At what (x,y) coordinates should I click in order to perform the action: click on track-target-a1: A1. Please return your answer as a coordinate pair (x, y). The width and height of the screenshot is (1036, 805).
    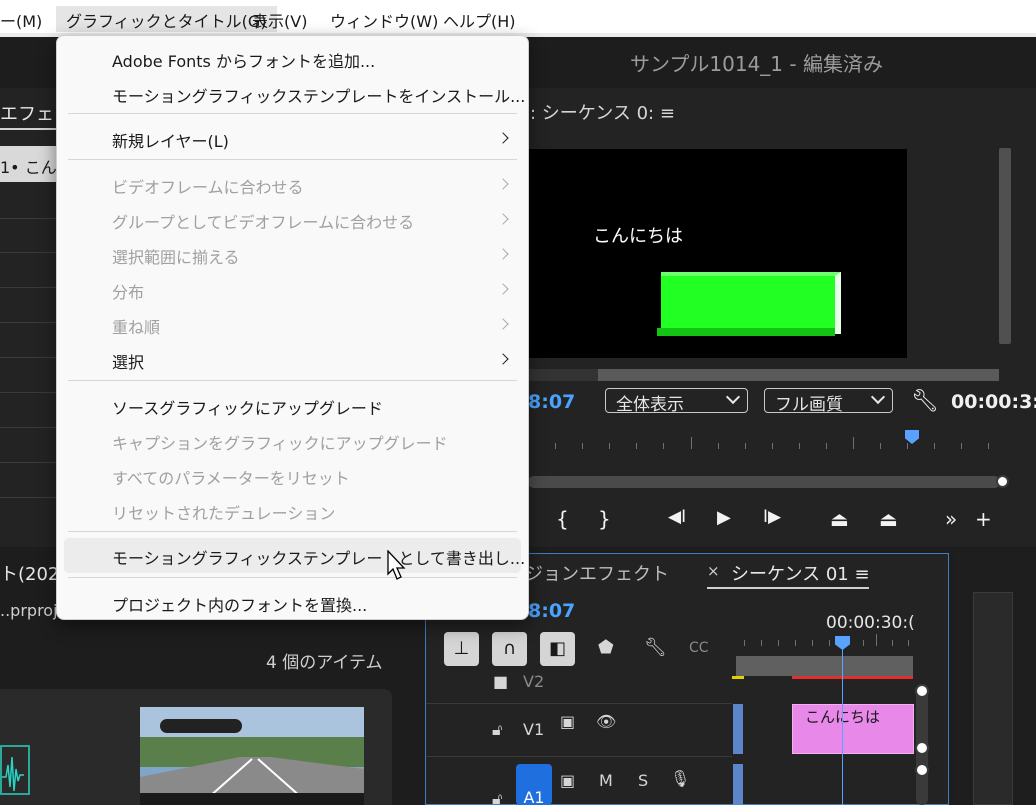
    Looking at the image, I should click on (534, 784).